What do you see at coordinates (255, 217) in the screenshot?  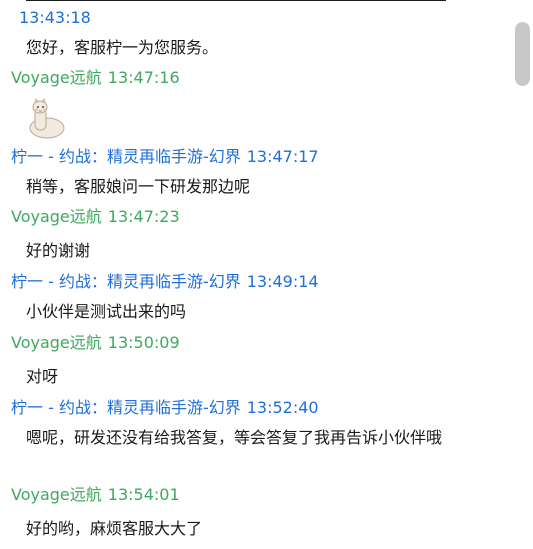 I see `message-header: Voyage远航 13:47:23` at bounding box center [255, 217].